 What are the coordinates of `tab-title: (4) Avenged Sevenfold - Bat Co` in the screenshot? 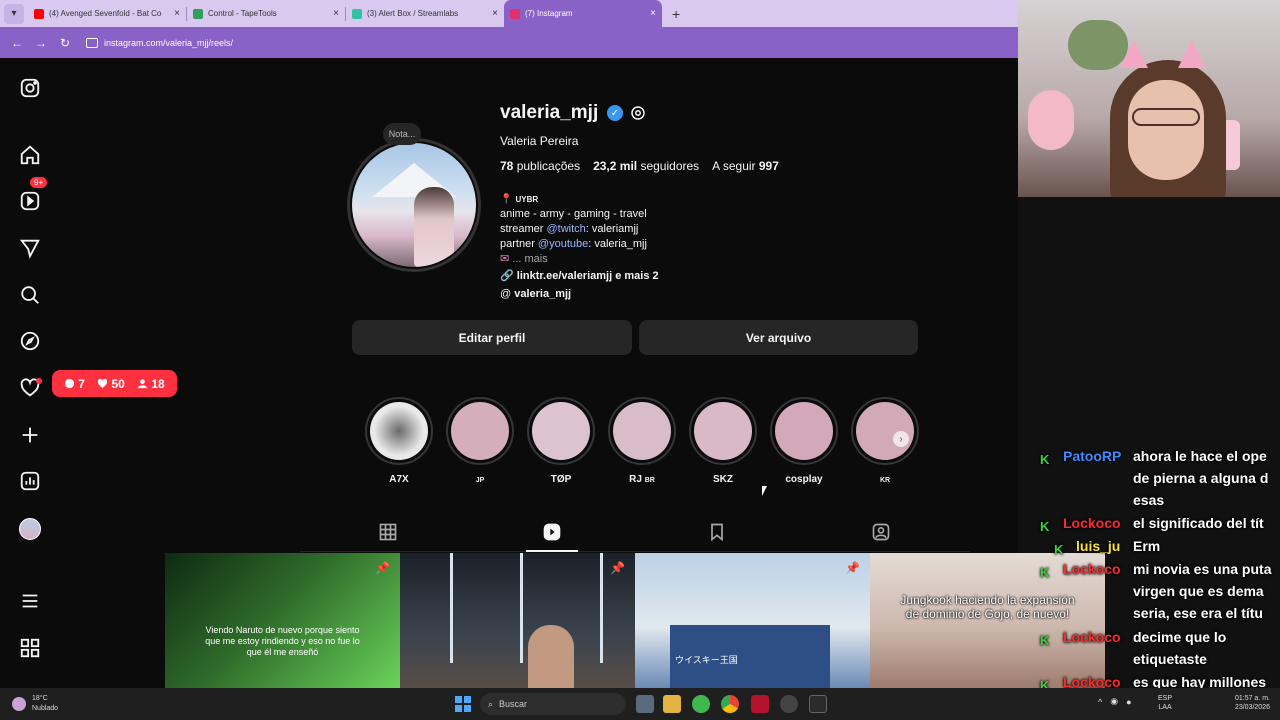 It's located at (105, 13).